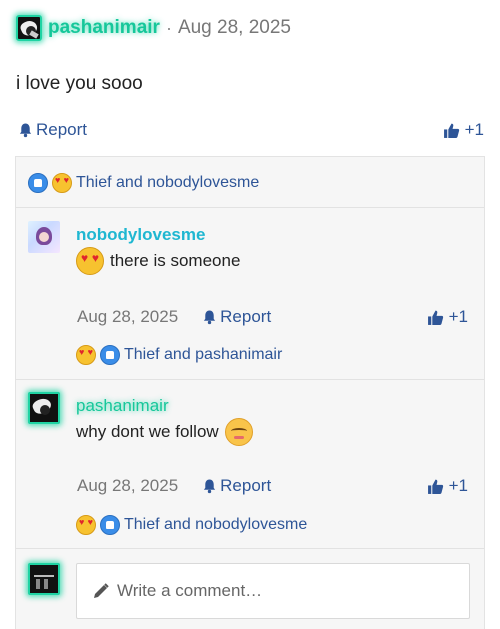 Image resolution: width=500 pixels, height=629 pixels. I want to click on pencil-icon, so click(101, 590).